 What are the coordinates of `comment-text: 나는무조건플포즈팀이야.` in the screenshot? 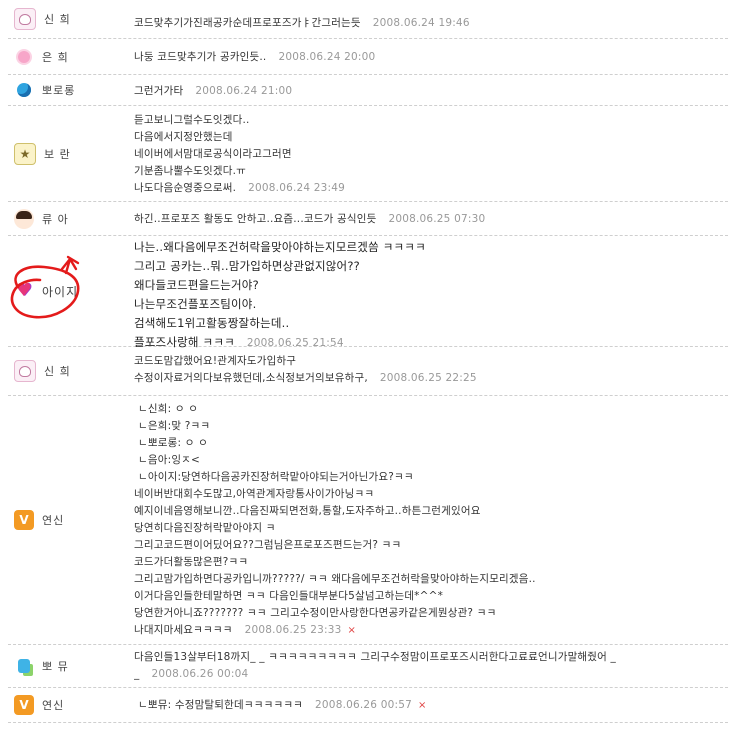 It's located at (195, 304).